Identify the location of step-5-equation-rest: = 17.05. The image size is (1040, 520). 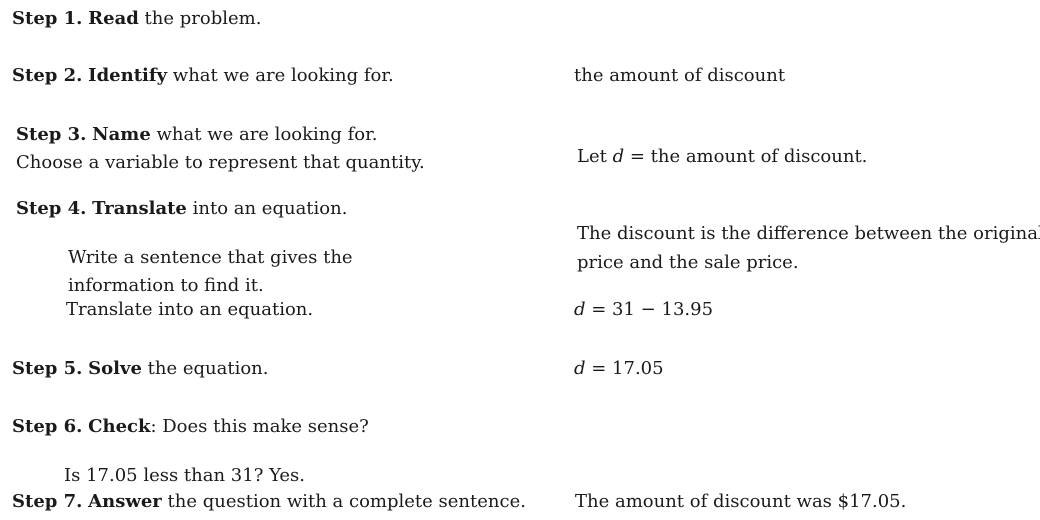
(624, 368).